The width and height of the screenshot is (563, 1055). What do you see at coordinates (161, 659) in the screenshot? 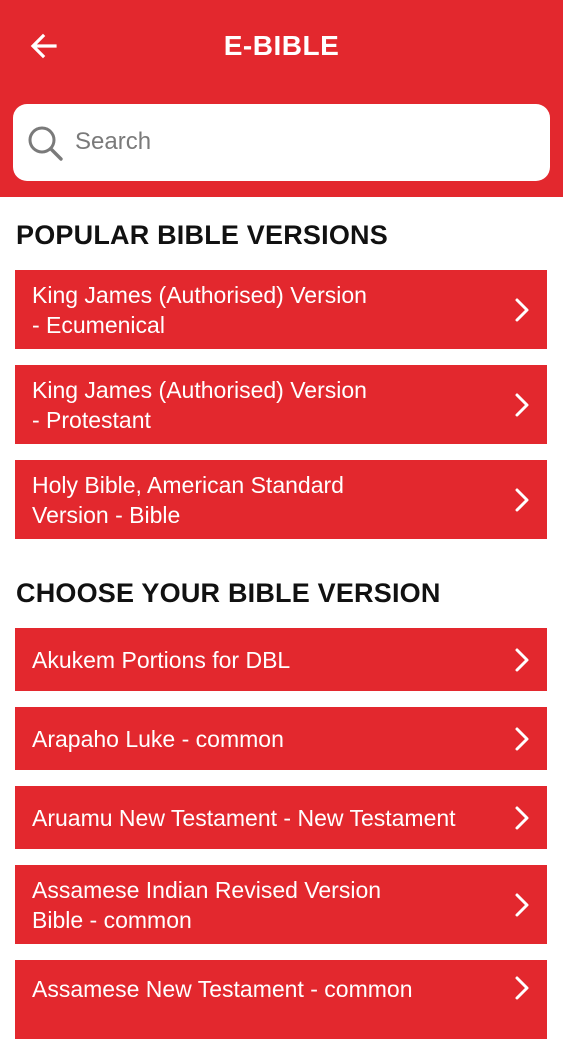
I see `list-item-label: Akukem Portions for DBL` at bounding box center [161, 659].